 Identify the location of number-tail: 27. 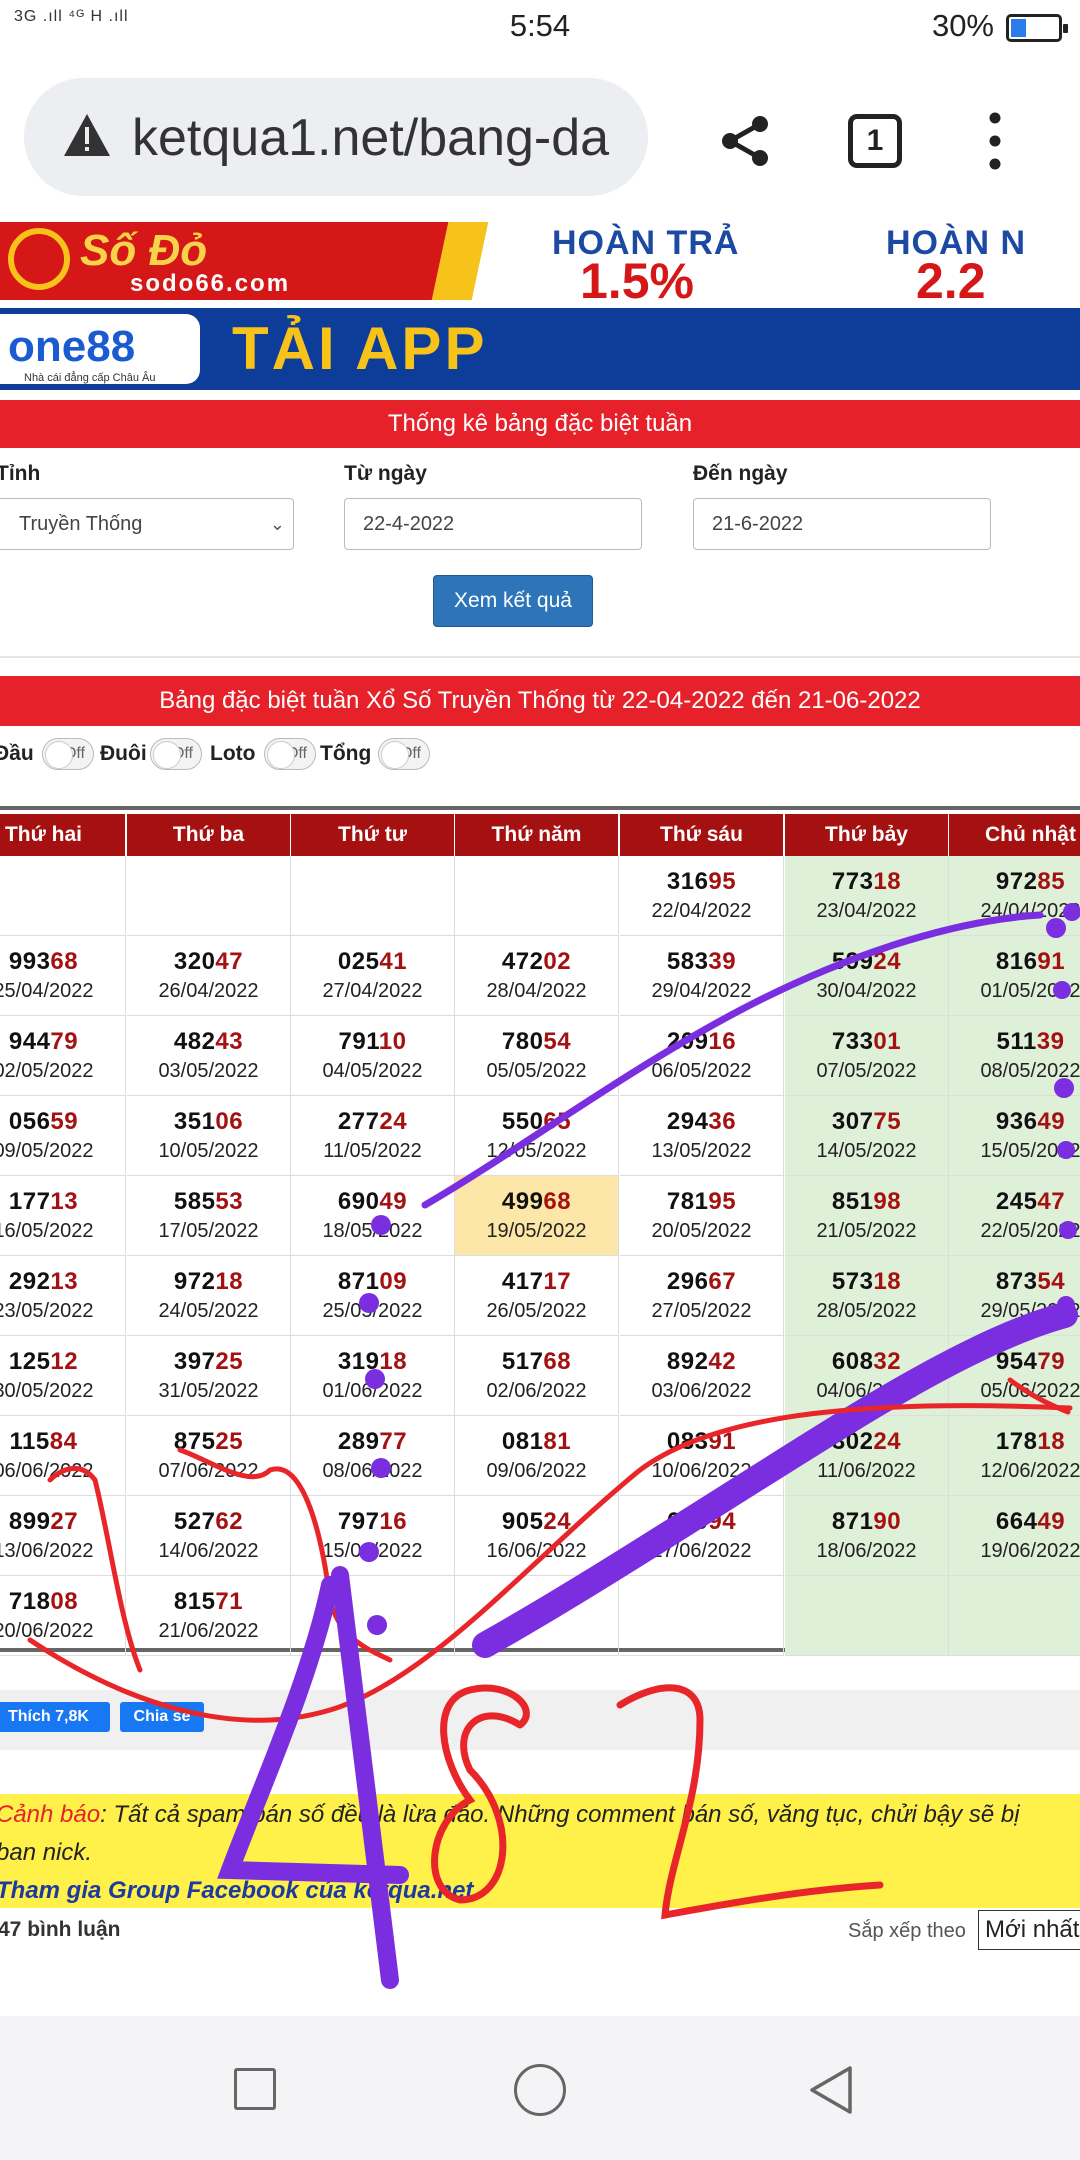
(64, 1521).